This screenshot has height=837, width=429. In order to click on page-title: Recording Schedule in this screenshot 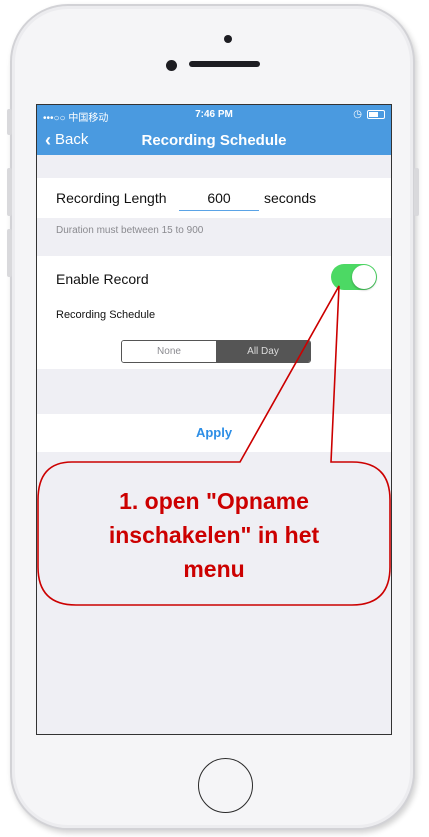, I will do `click(214, 140)`.